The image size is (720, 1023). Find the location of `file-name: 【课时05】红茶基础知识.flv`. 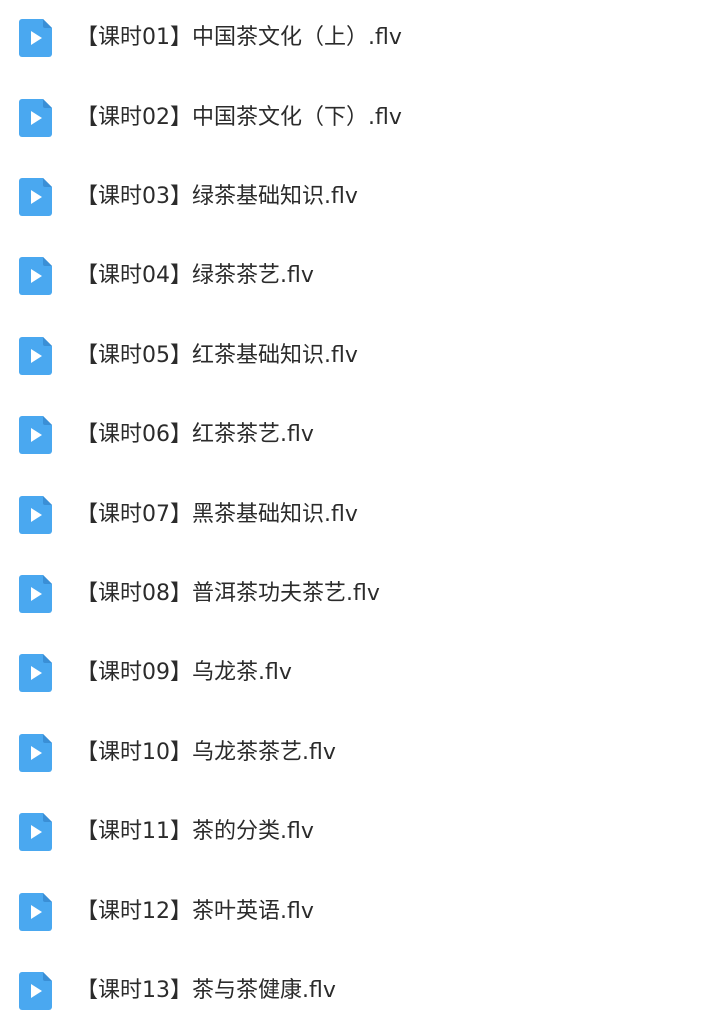

file-name: 【课时05】红茶基础知识.flv is located at coordinates (217, 355).